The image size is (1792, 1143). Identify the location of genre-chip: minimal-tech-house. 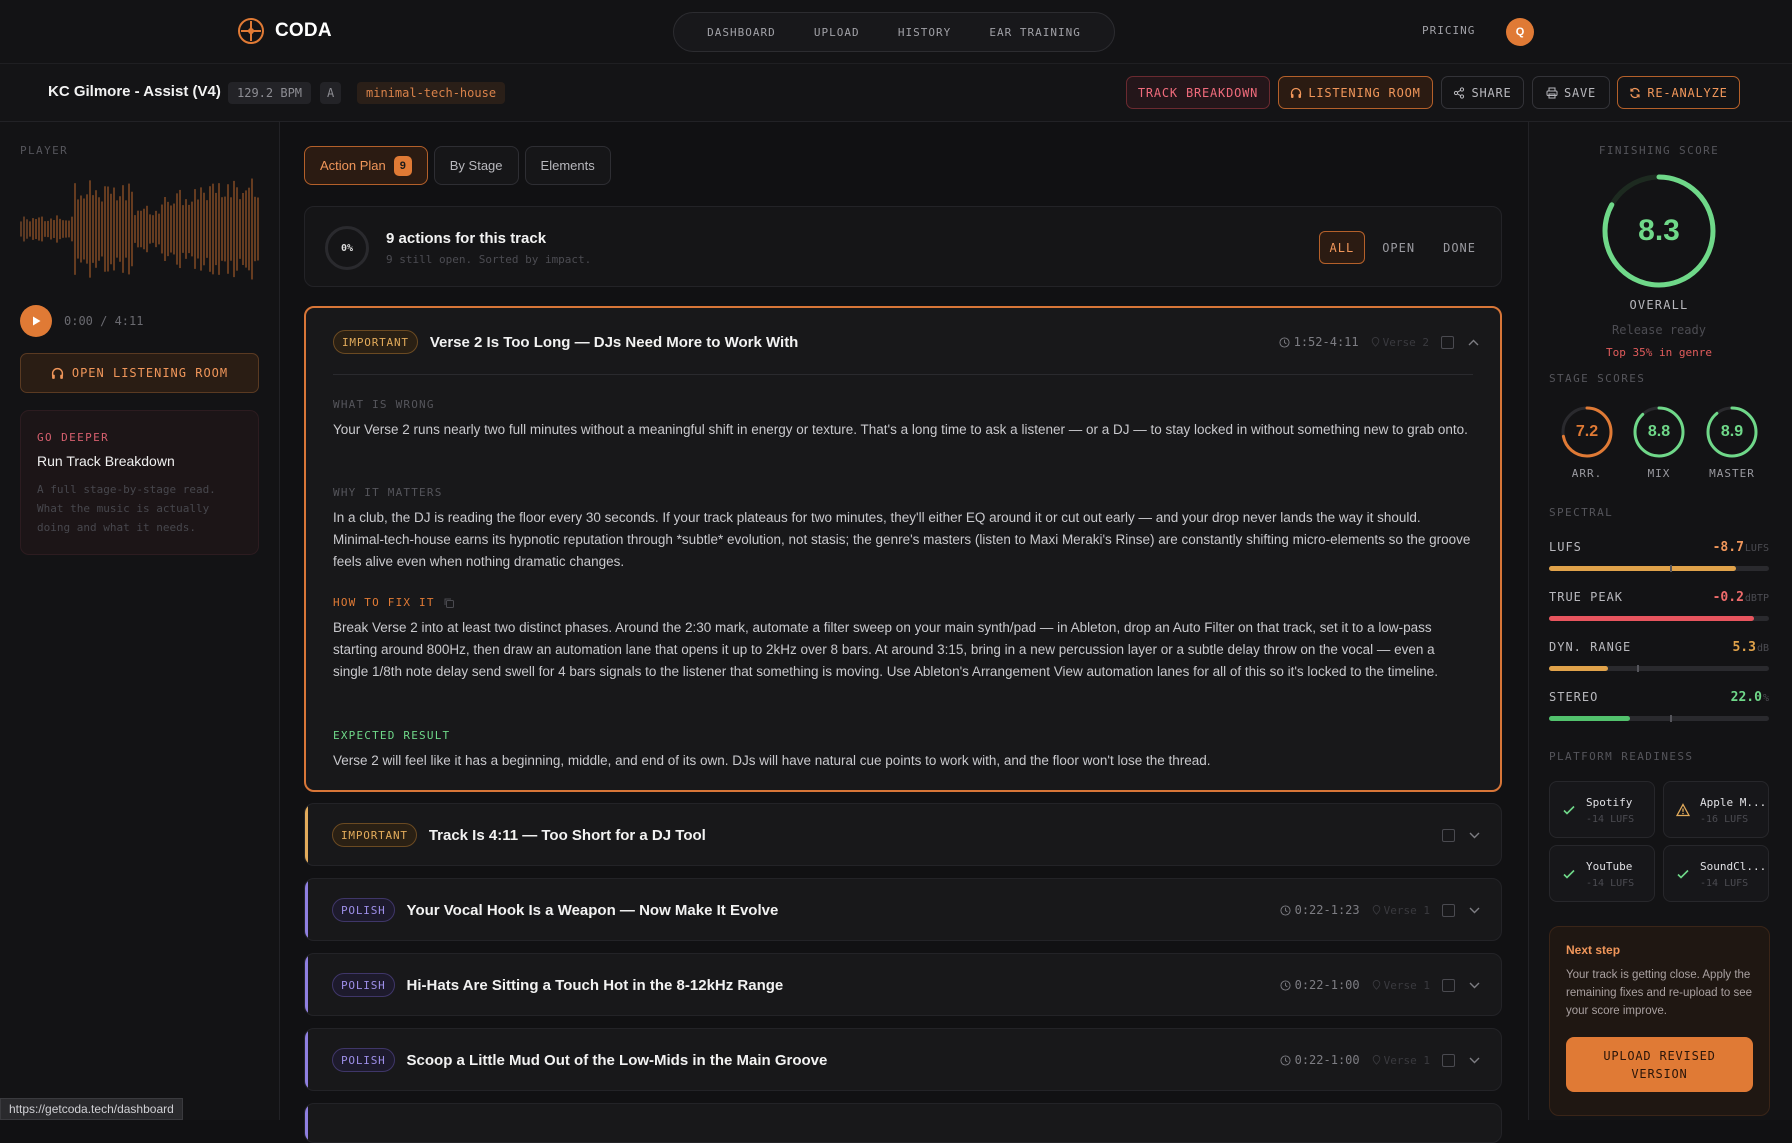
(431, 93).